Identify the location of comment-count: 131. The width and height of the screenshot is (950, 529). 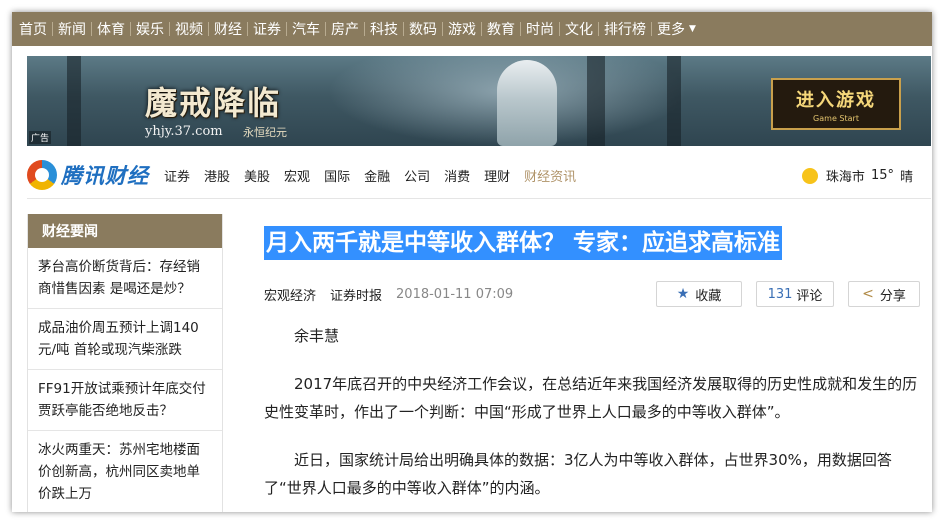
(780, 294).